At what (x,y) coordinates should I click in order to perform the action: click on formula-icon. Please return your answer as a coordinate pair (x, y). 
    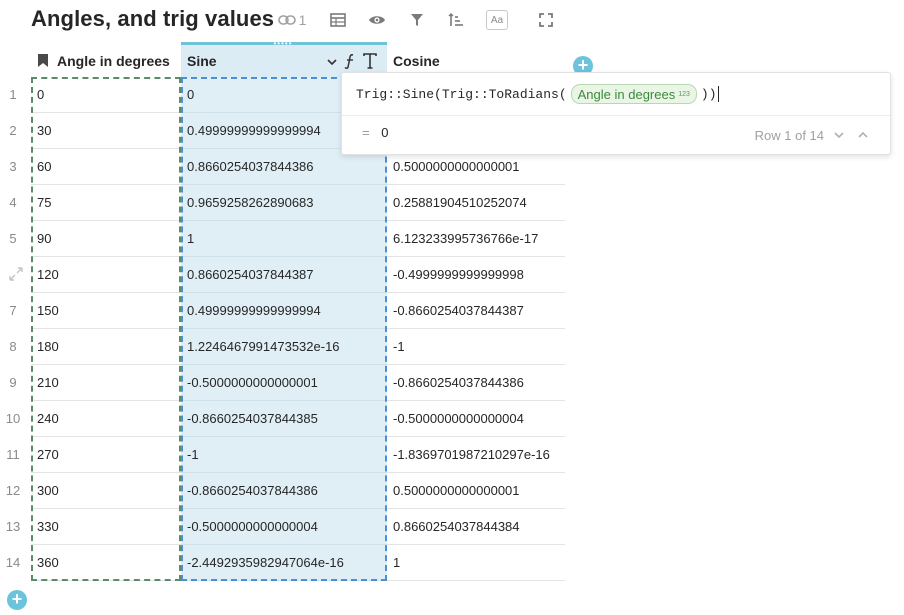
    Looking at the image, I should click on (350, 61).